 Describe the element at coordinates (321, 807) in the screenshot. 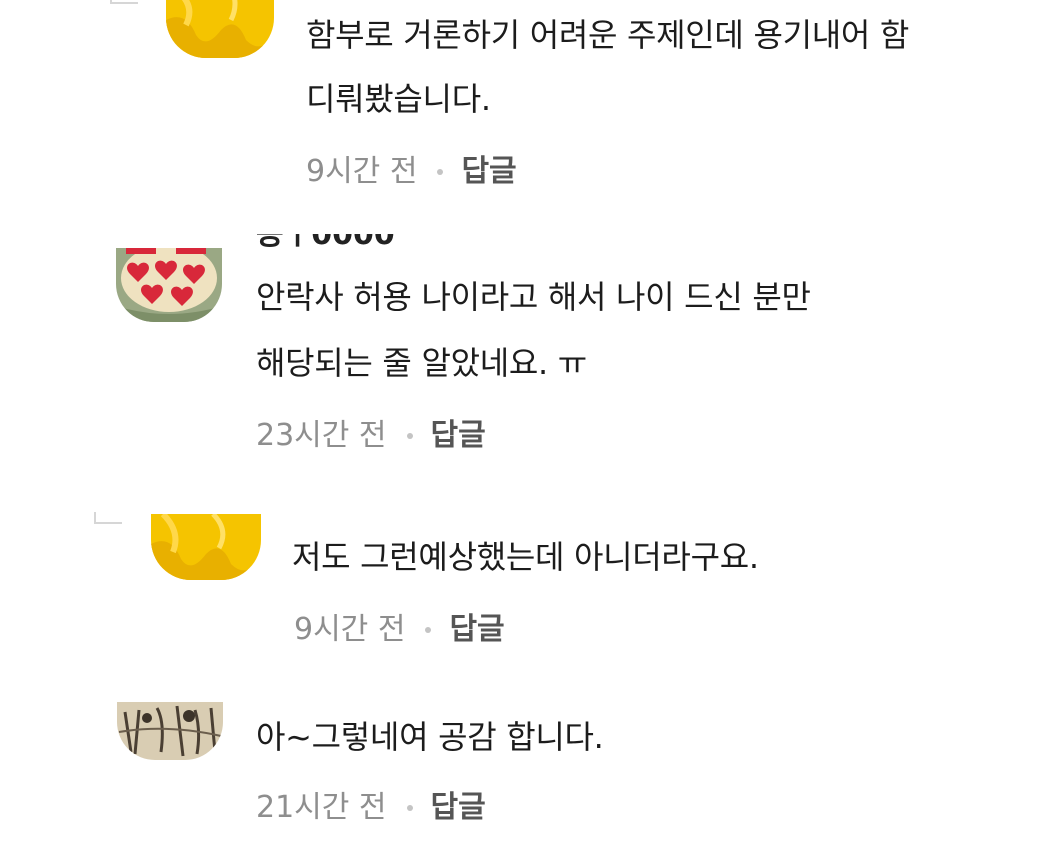

I see `comment-time: 21시간 전` at that location.